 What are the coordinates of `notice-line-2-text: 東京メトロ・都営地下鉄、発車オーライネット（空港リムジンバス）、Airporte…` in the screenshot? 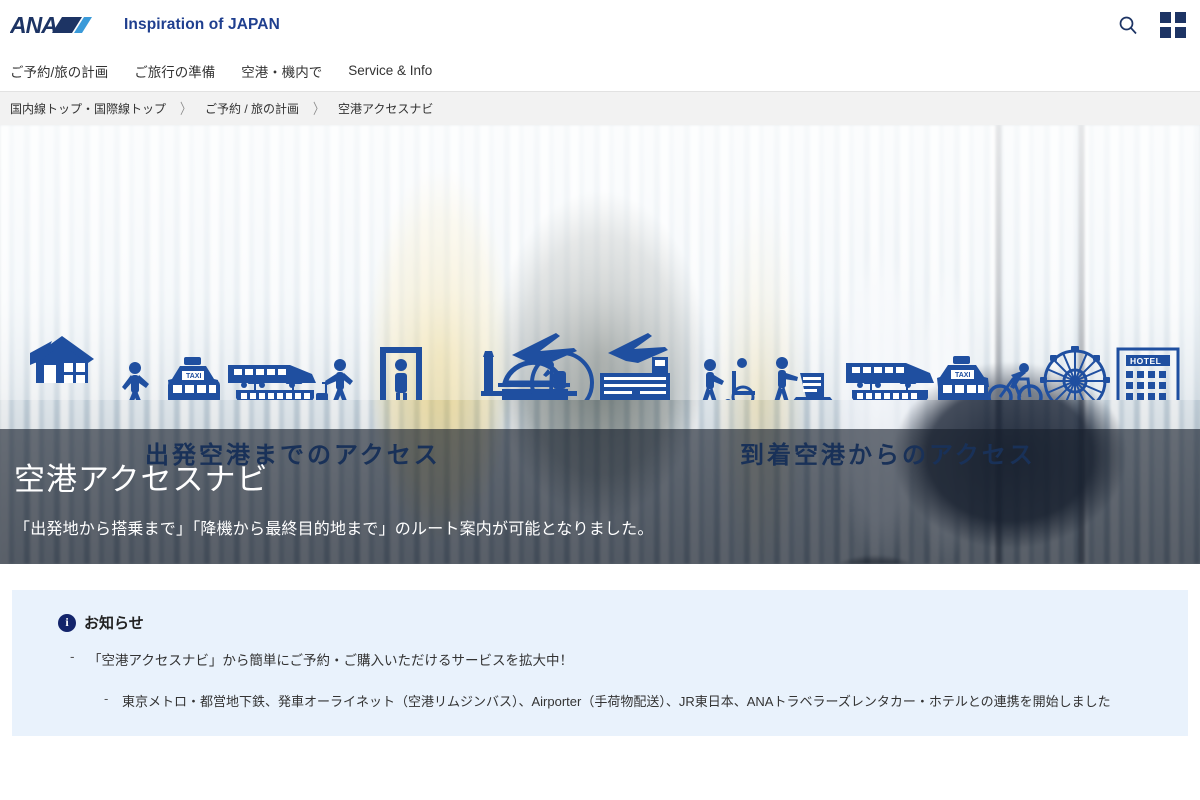 It's located at (616, 701).